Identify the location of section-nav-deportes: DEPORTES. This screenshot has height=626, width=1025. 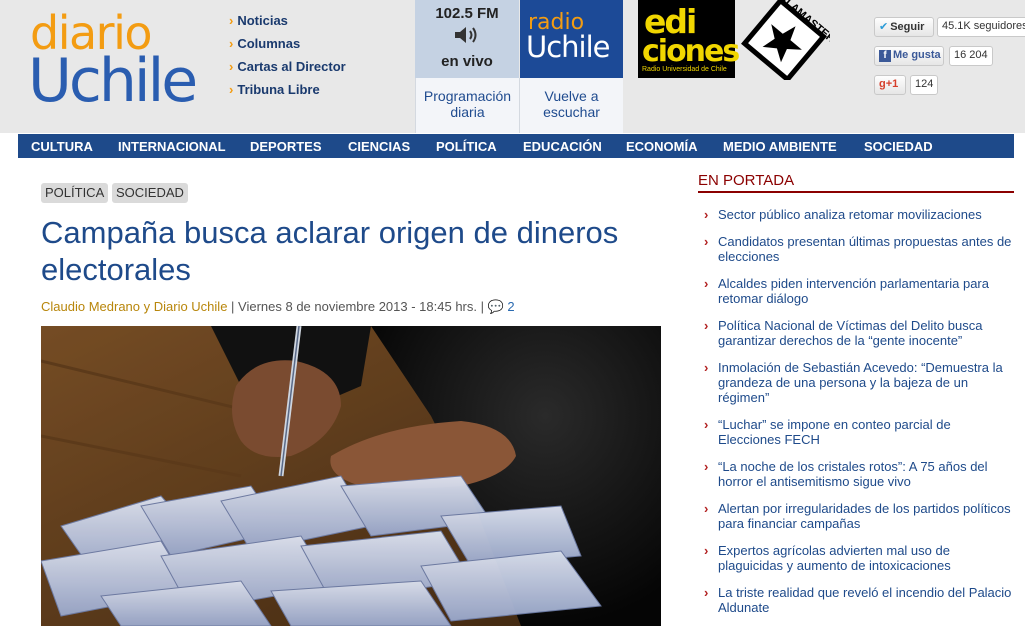
(286, 146).